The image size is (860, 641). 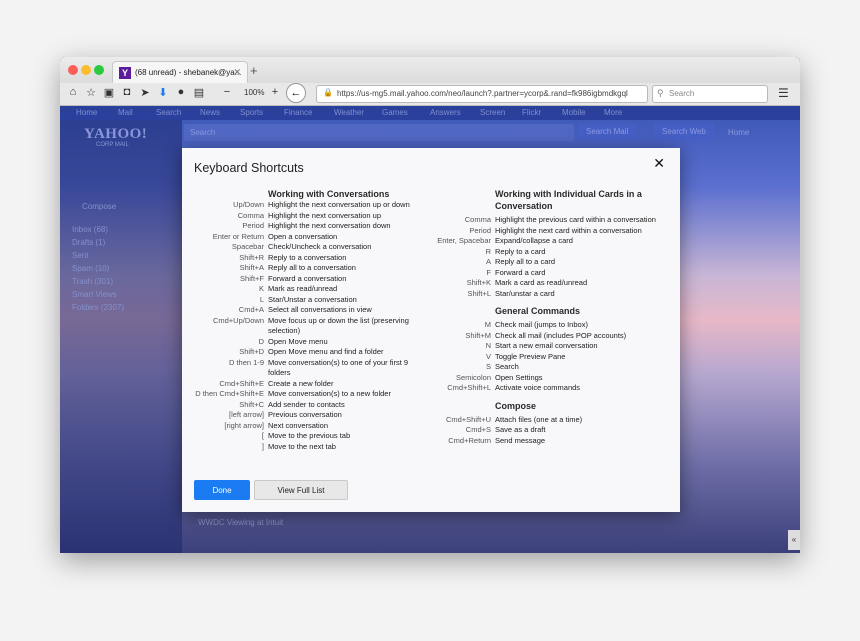 I want to click on search-web-button: Search Web, so click(x=684, y=132).